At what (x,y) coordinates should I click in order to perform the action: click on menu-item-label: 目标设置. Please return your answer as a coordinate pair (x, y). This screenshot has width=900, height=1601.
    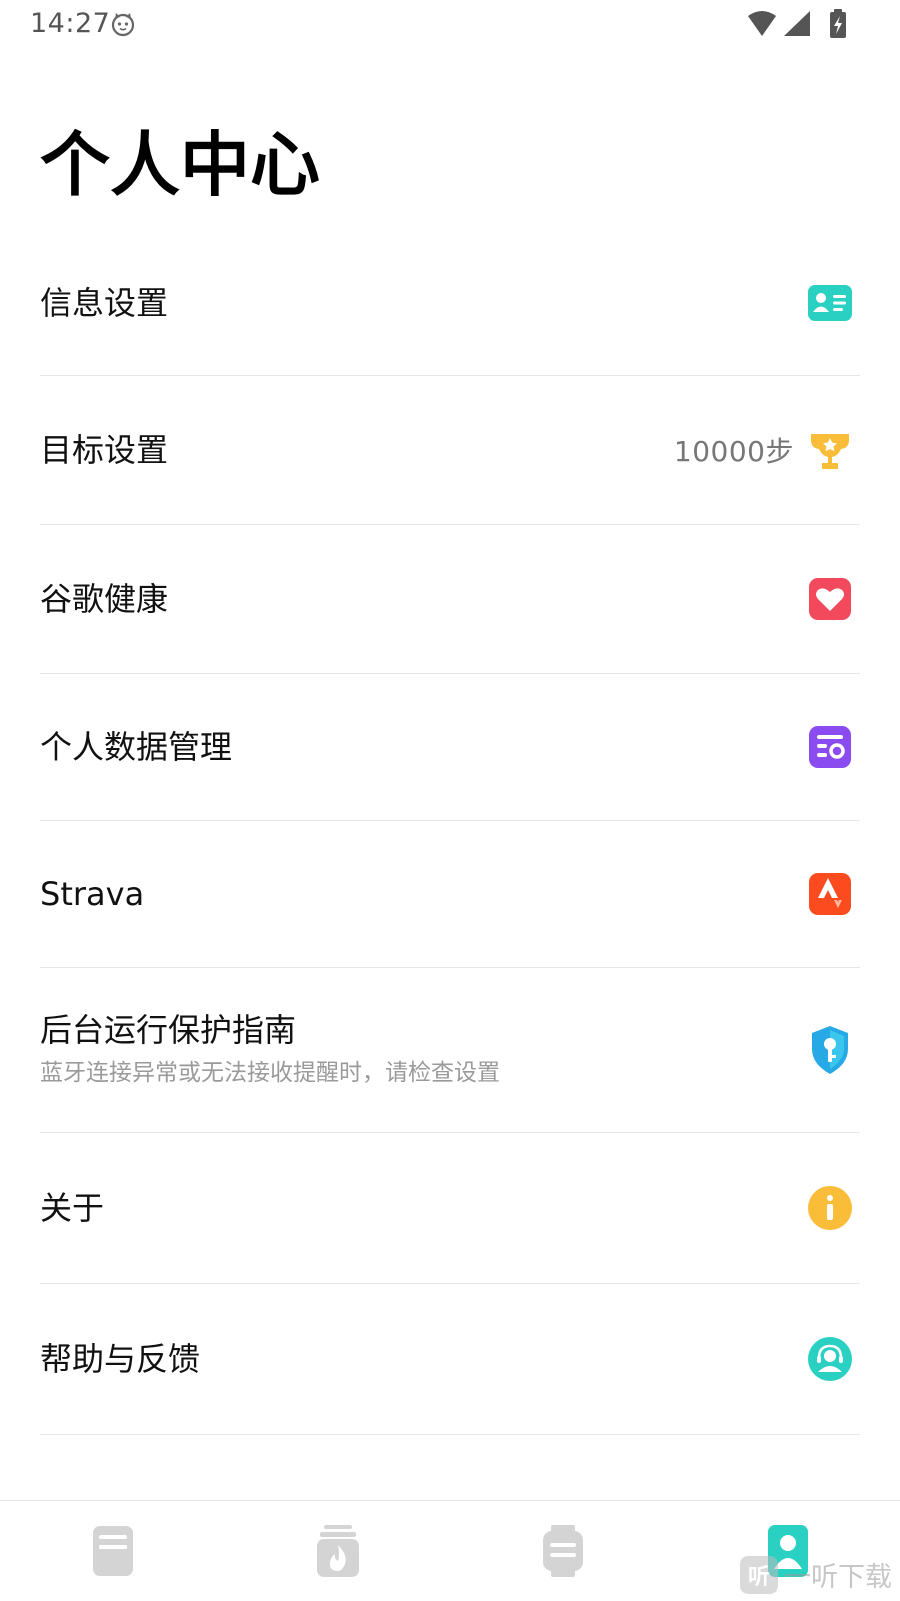
    Looking at the image, I should click on (104, 450).